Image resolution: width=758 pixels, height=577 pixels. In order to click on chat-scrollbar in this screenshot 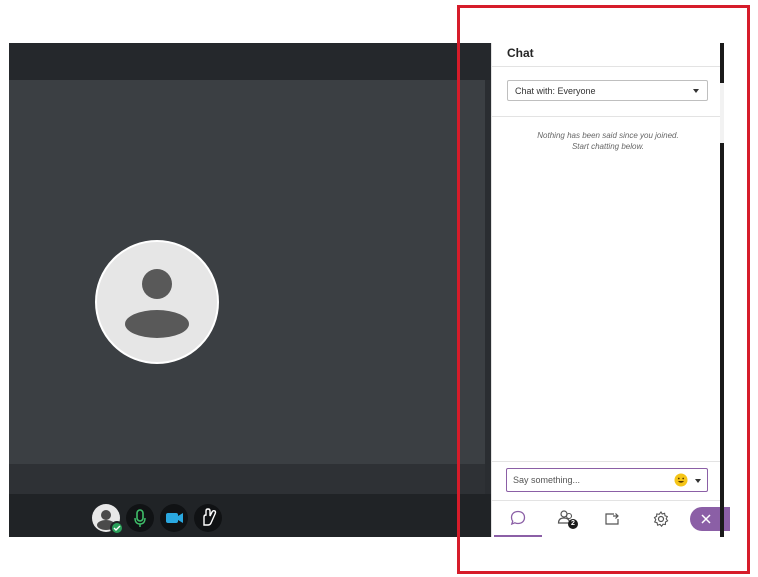, I will do `click(722, 290)`.